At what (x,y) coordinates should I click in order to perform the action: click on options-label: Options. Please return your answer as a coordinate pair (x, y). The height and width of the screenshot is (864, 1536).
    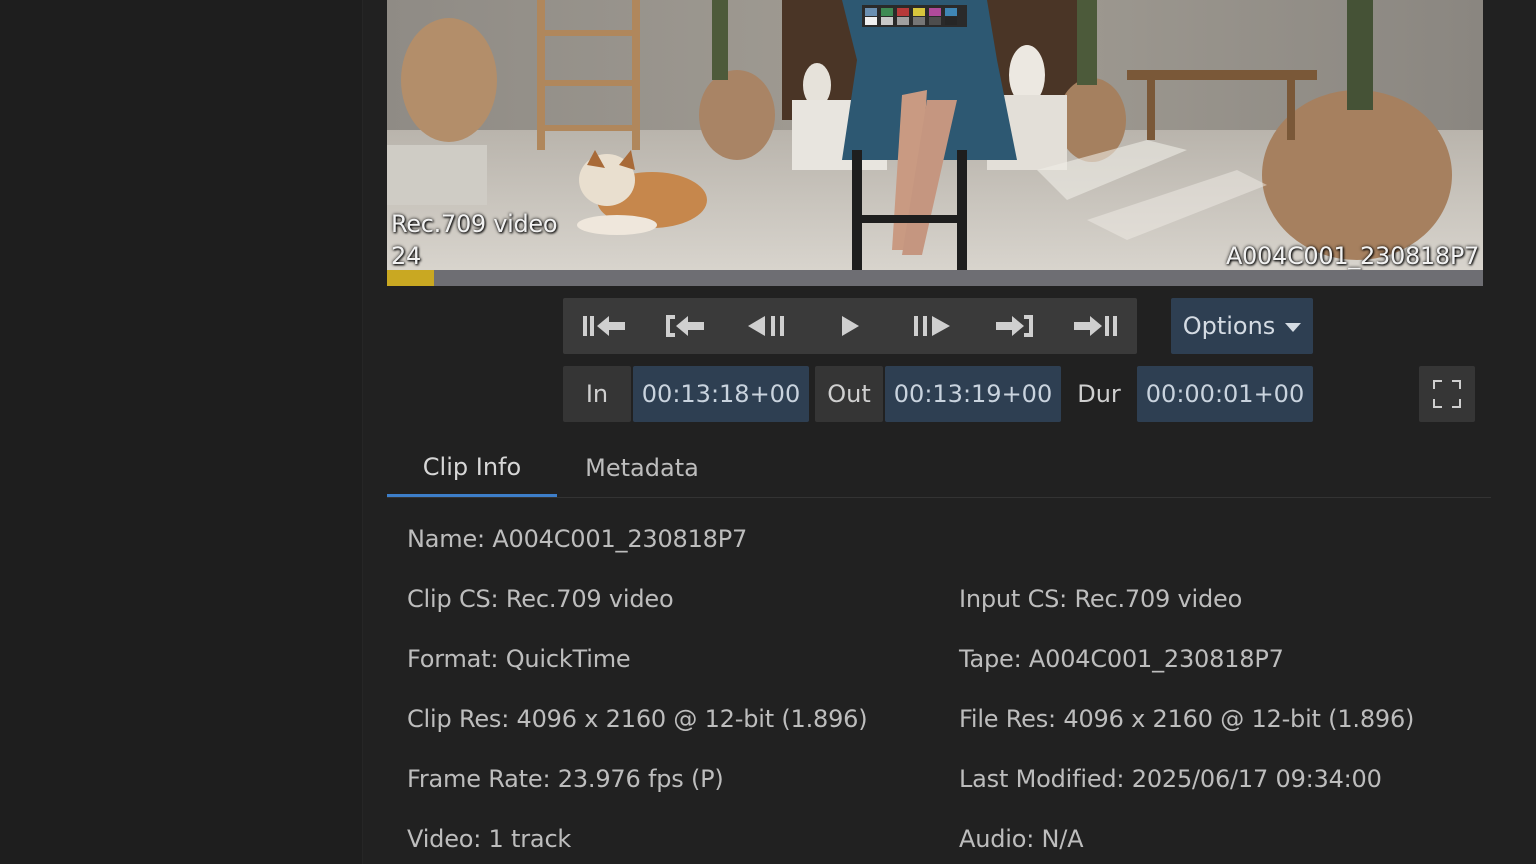
    Looking at the image, I should click on (1229, 326).